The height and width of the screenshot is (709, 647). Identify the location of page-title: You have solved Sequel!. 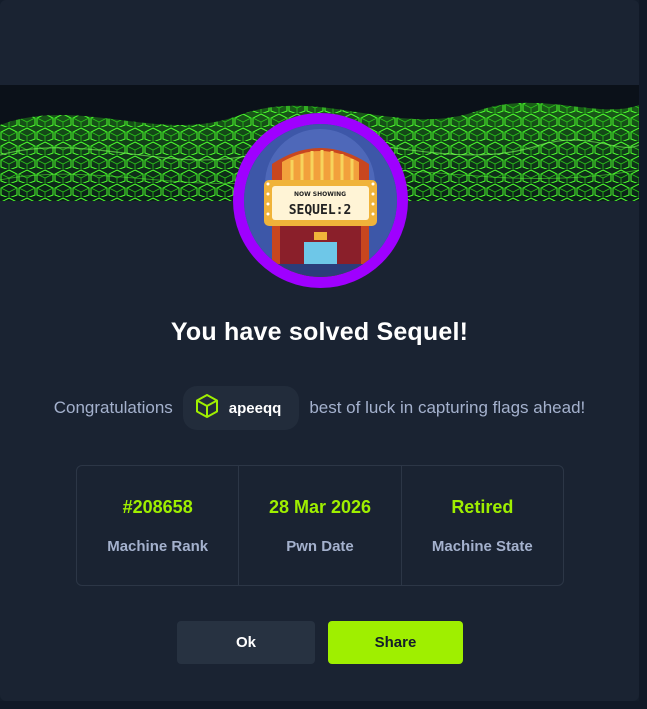
(319, 332).